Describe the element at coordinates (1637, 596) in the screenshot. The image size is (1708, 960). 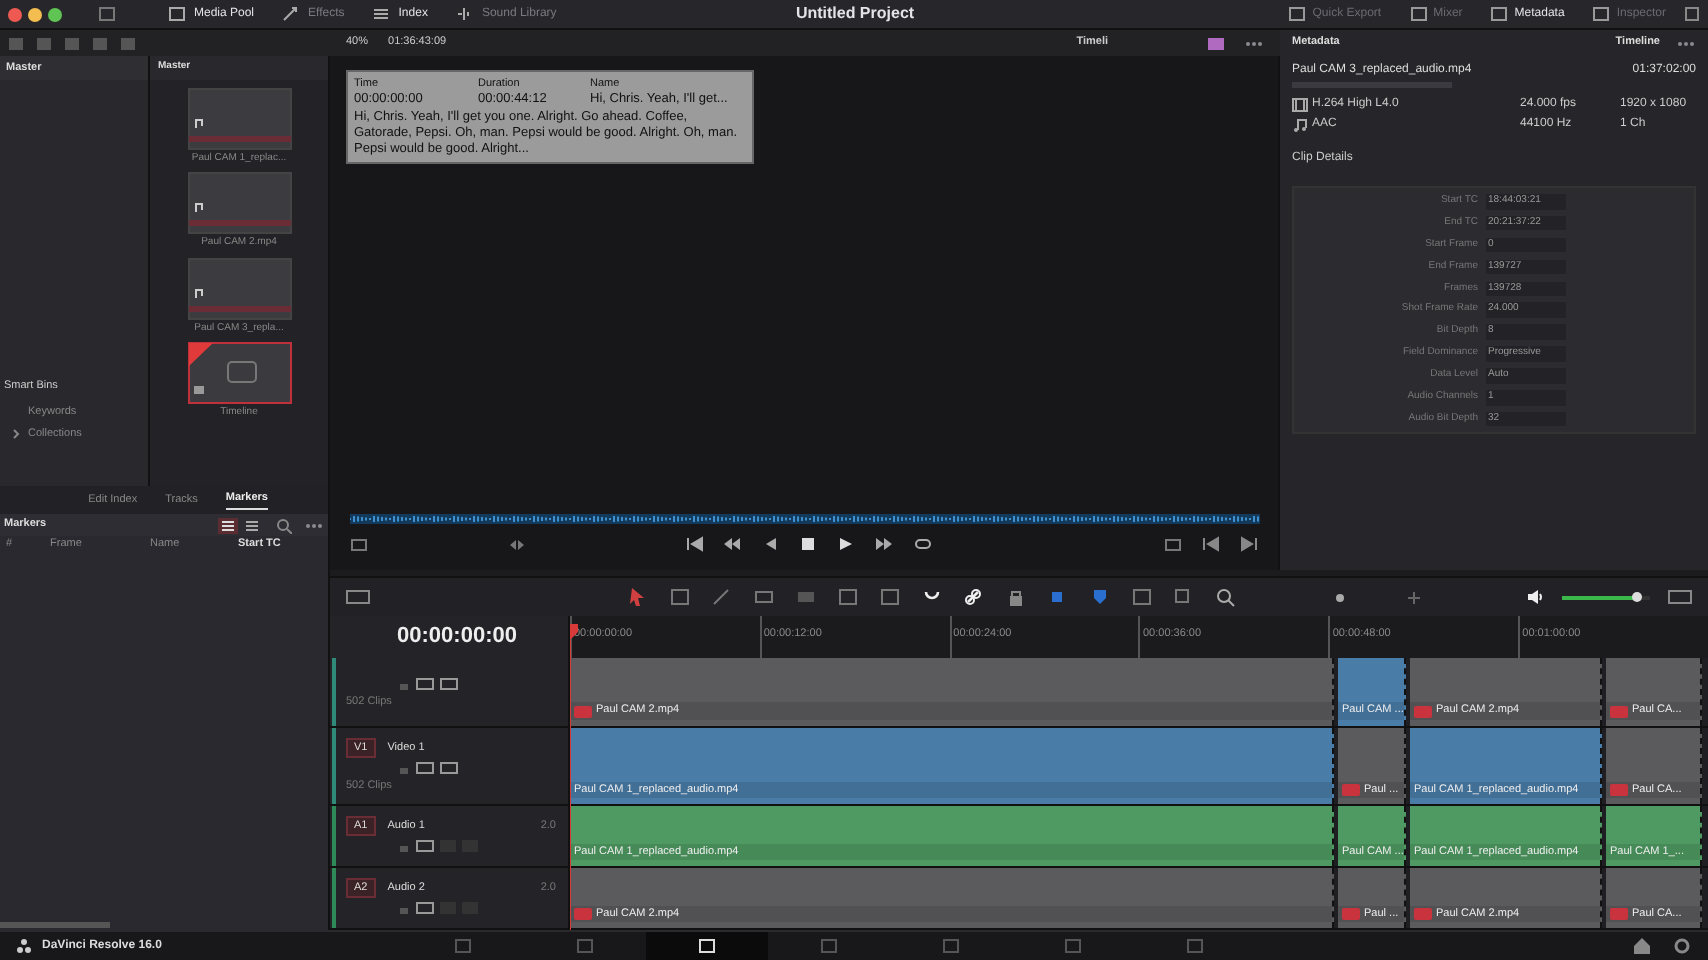
I see `slider-thumb` at that location.